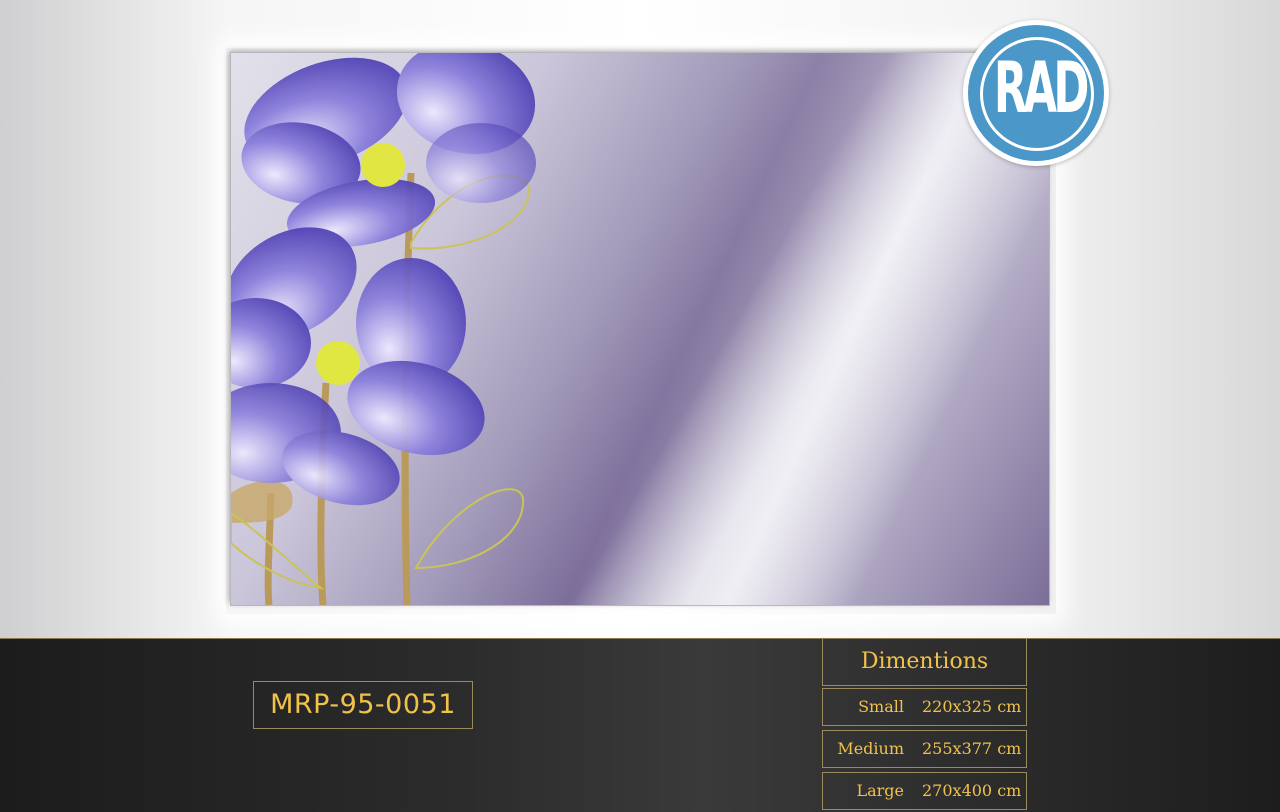  What do you see at coordinates (881, 706) in the screenshot?
I see `size-name: Small` at bounding box center [881, 706].